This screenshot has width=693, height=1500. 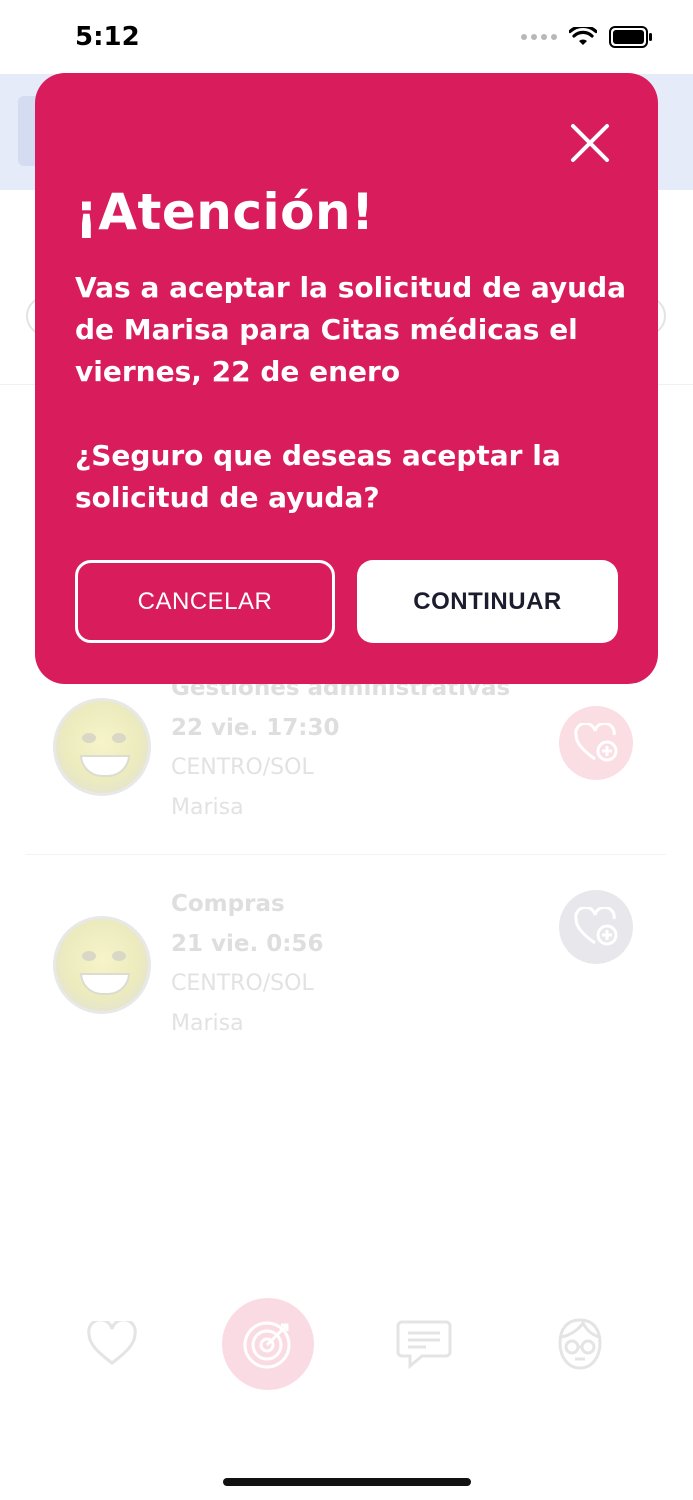 What do you see at coordinates (583, 36) in the screenshot?
I see `wifi-icon` at bounding box center [583, 36].